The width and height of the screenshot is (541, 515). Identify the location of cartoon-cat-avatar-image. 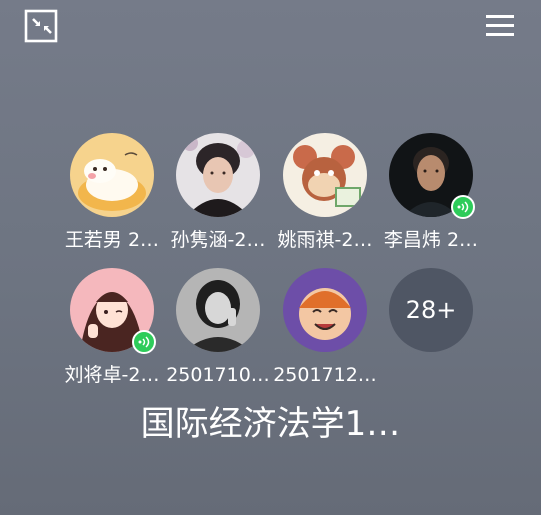
(112, 175).